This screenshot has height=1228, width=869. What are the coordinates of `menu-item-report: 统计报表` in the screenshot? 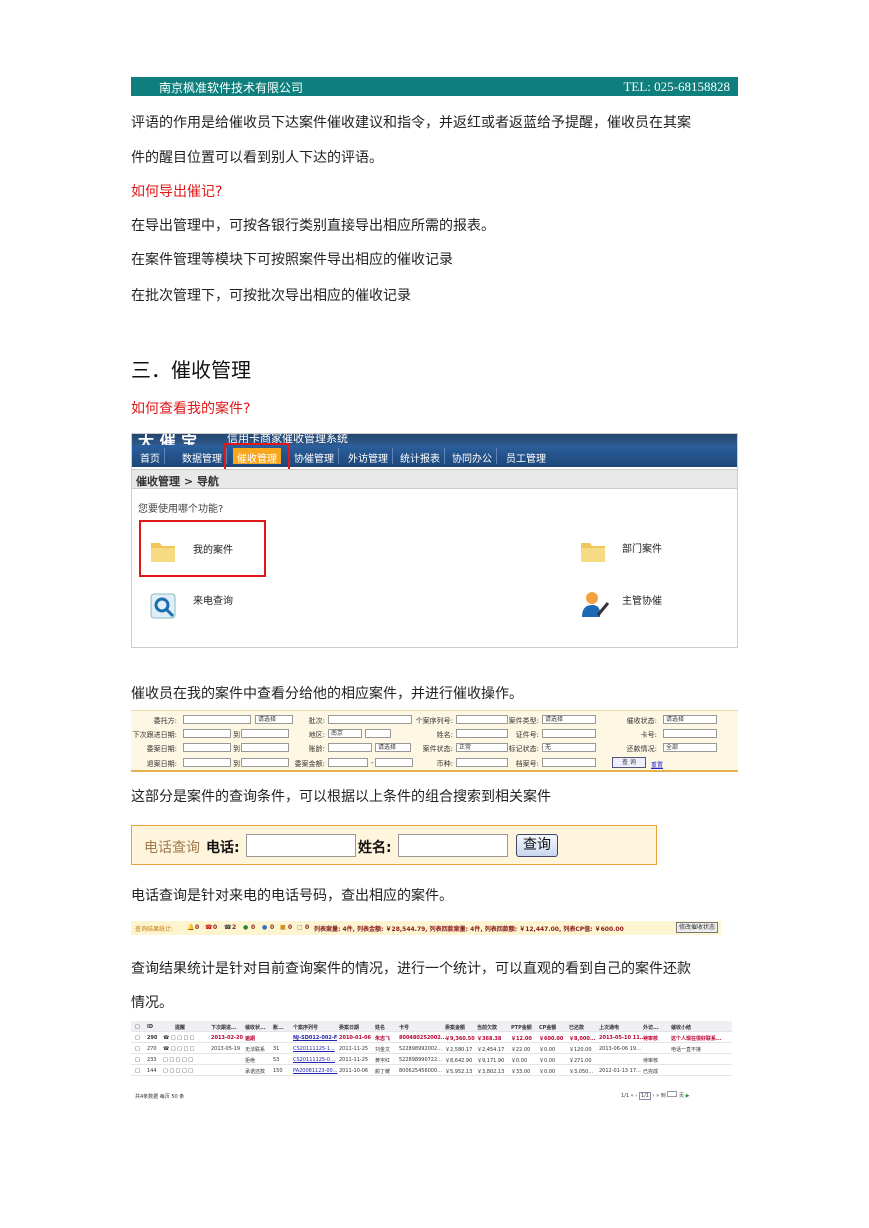 It's located at (420, 456).